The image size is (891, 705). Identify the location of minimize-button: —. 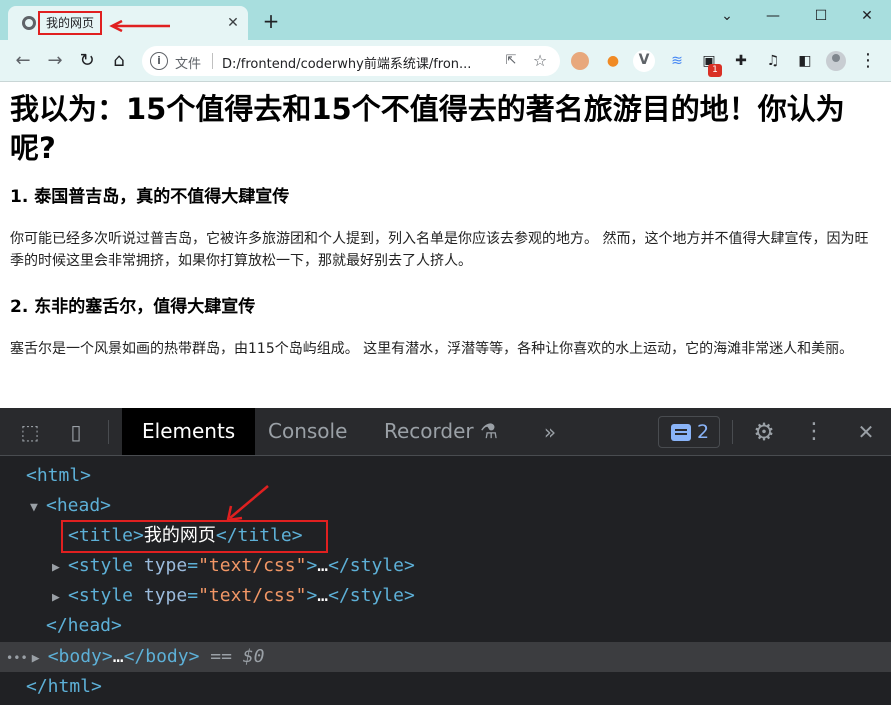
(773, 16).